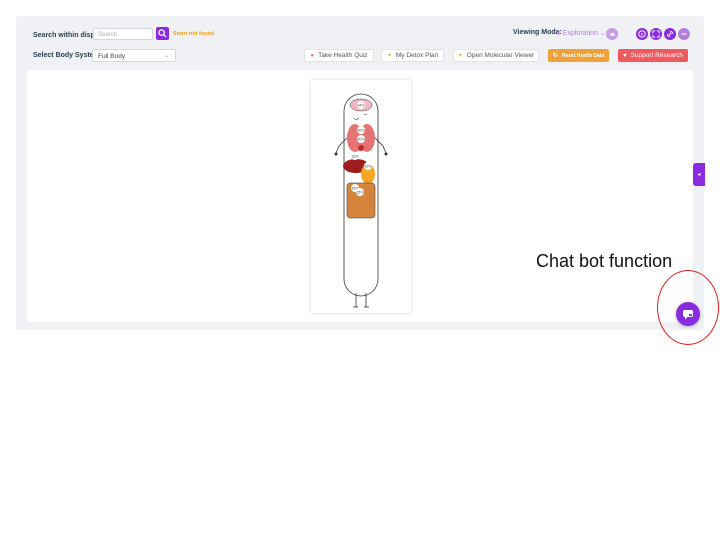 The image size is (720, 540). What do you see at coordinates (460, 56) in the screenshot?
I see `molecule-icon: ✦` at bounding box center [460, 56].